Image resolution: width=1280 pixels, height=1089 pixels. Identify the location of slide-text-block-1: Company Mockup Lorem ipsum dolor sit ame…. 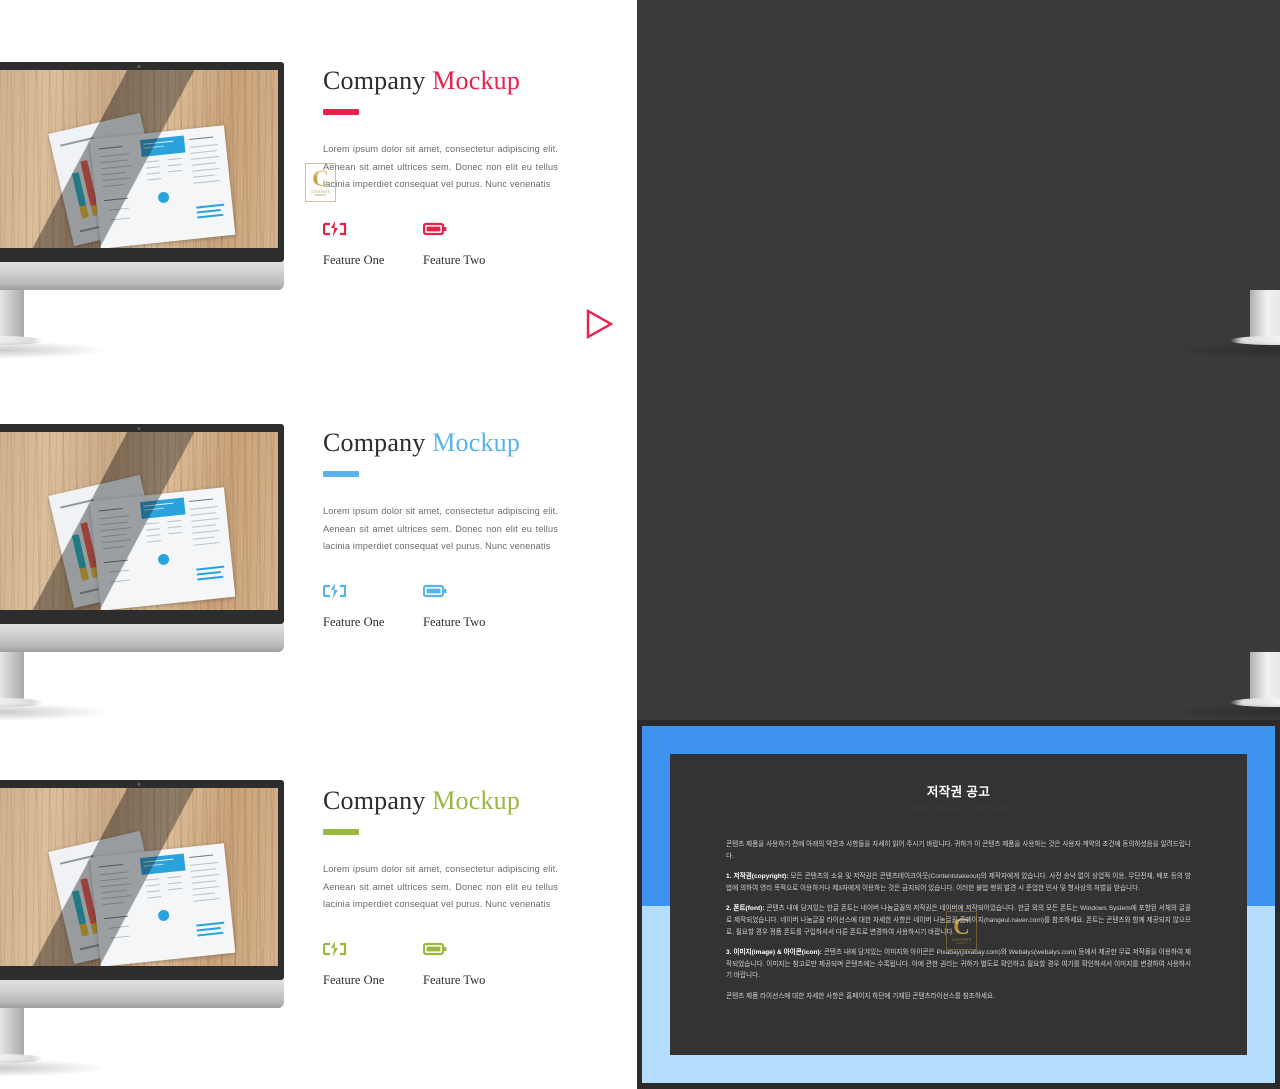
(440, 167).